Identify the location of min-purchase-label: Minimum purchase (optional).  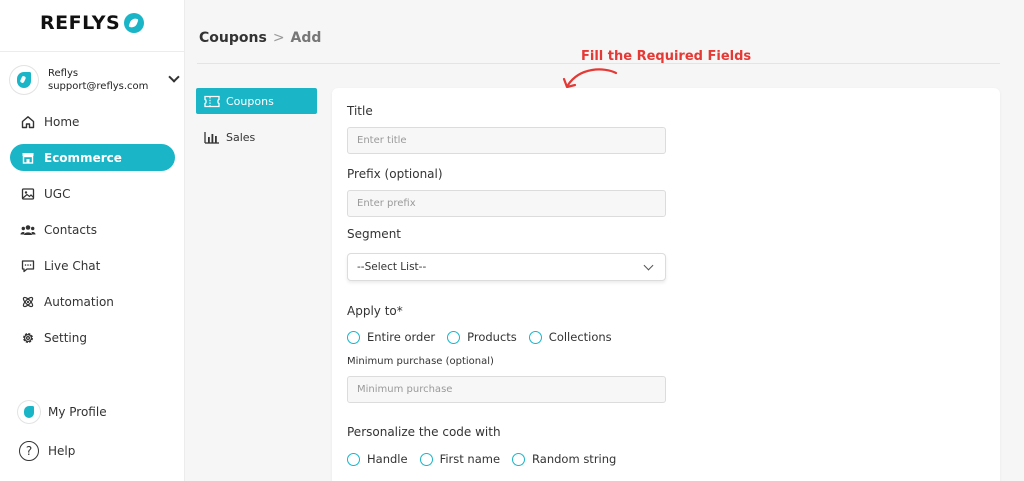
(420, 361).